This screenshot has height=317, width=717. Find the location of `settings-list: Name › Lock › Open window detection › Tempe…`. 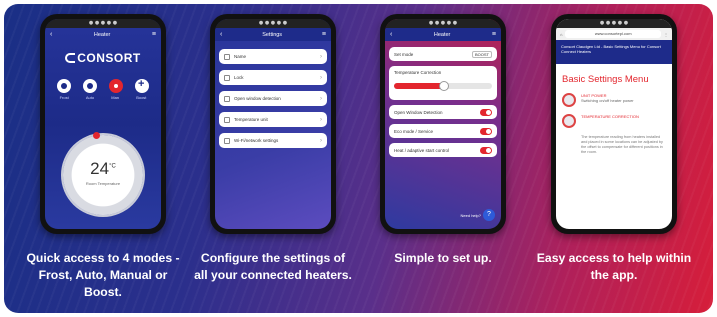

settings-list: Name › Lock › Open window detection › Tempe… is located at coordinates (273, 101).